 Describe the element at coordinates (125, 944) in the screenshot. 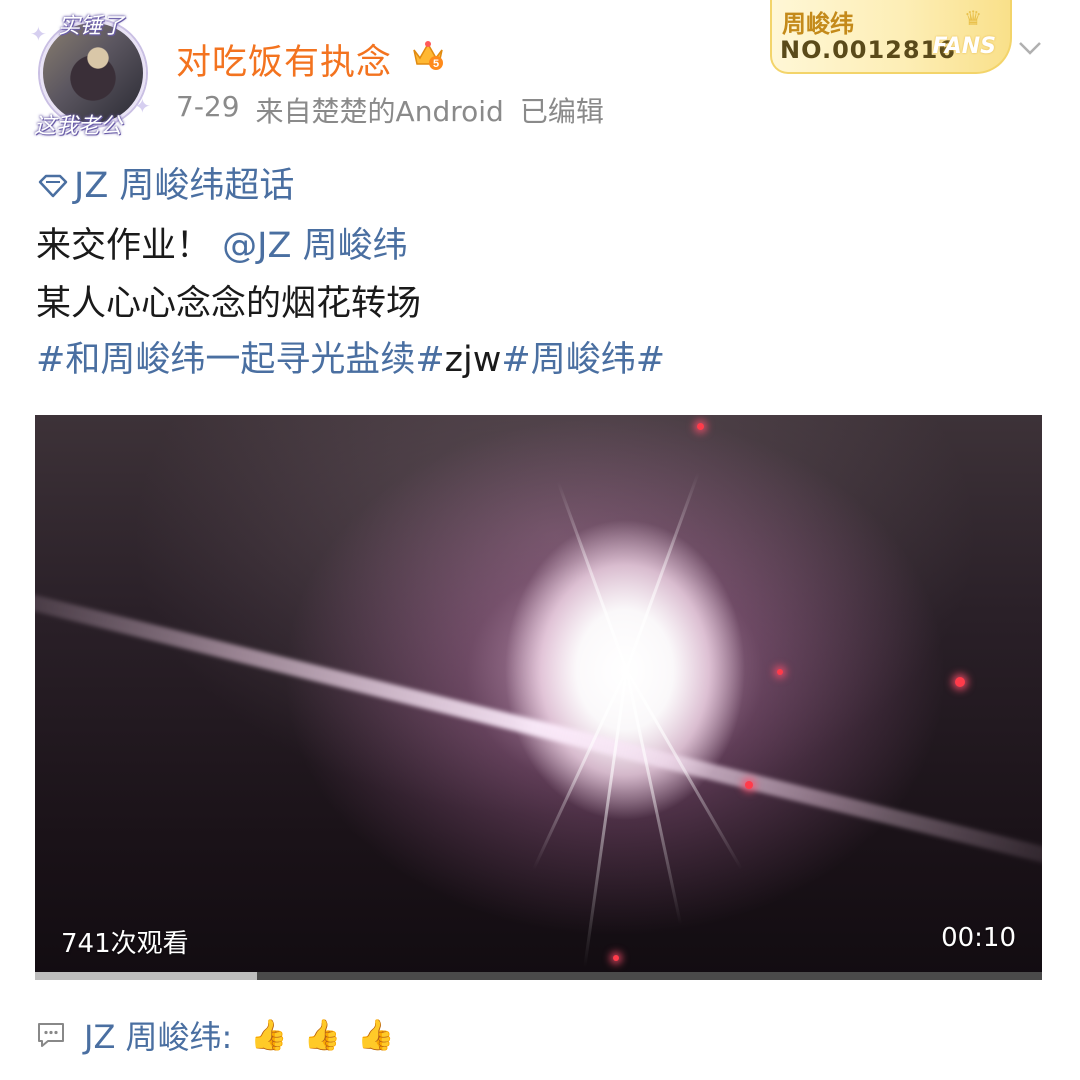

I see `video-view-count: 741次观看` at that location.